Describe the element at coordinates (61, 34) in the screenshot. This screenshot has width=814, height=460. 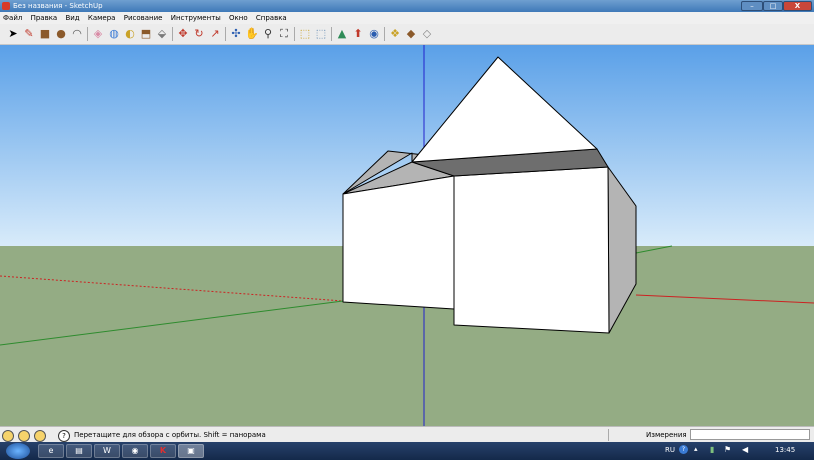
I see `circle-tool-icon: ●` at that location.